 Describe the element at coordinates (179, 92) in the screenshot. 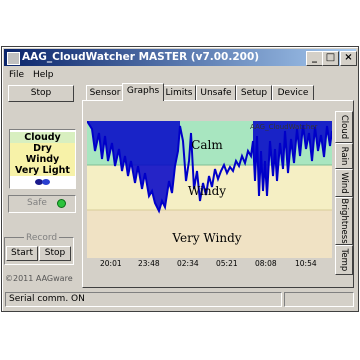

I see `tab-limits: Limits` at that location.